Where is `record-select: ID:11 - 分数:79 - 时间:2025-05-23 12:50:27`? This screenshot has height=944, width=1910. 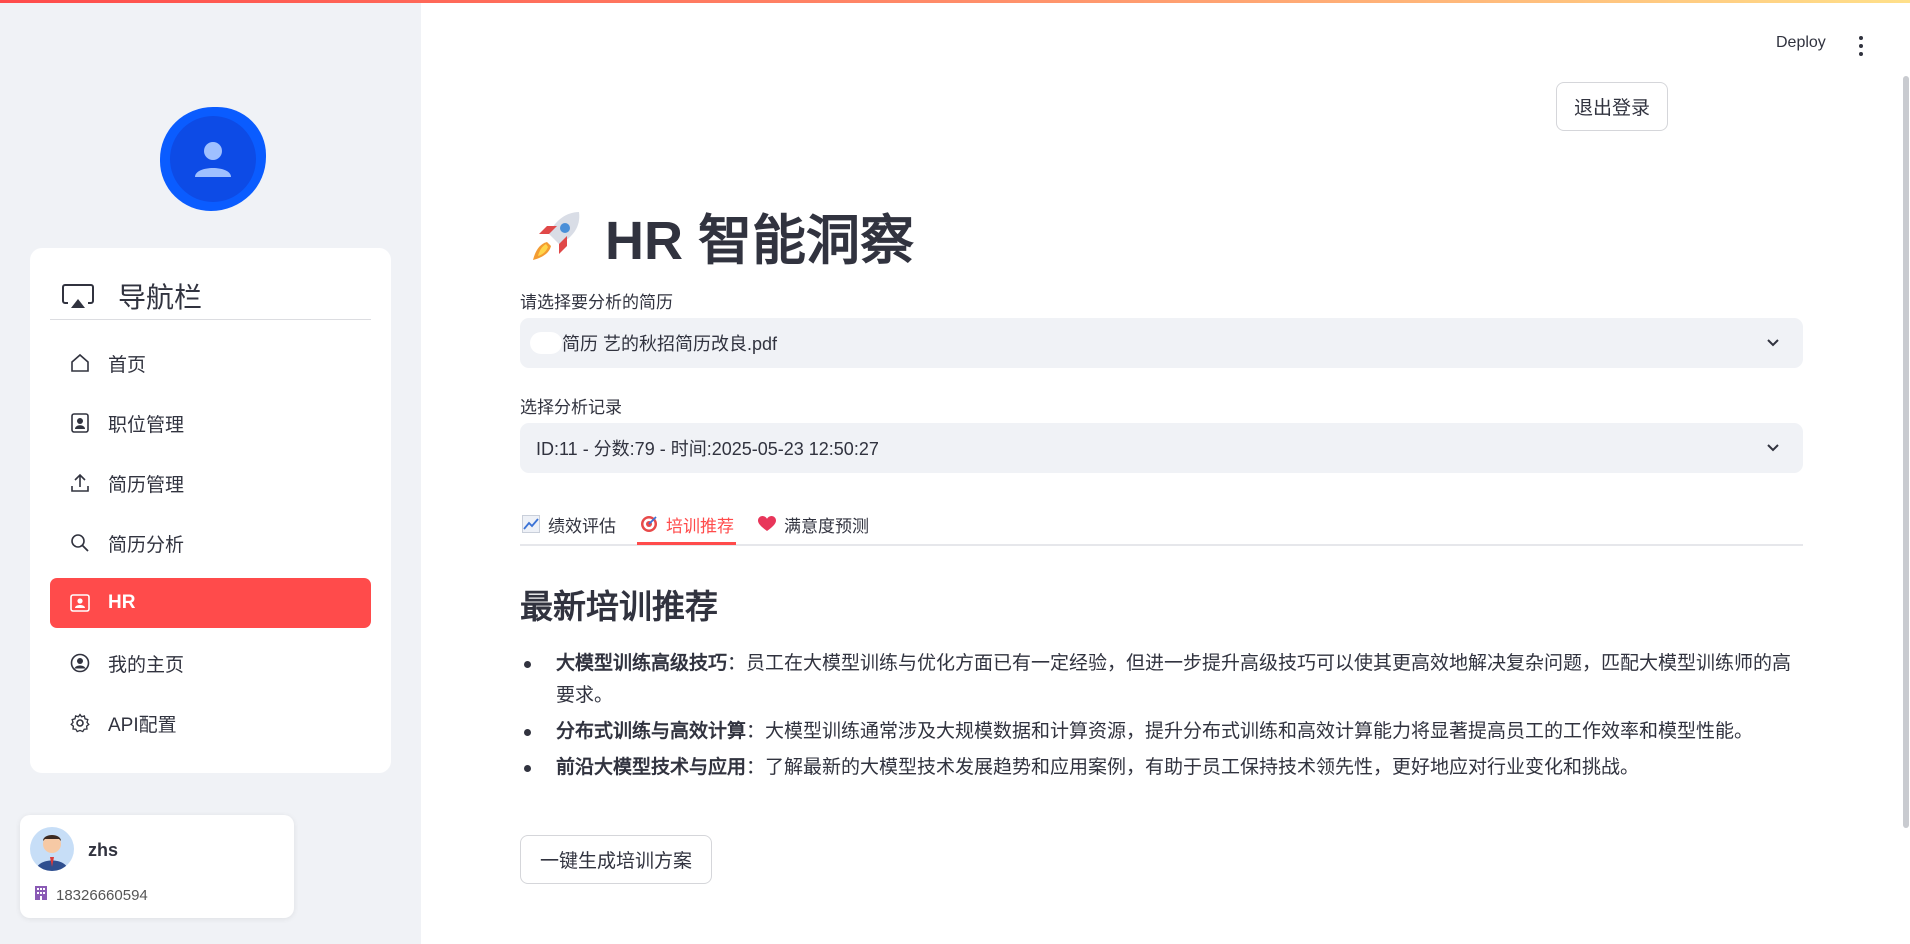
record-select: ID:11 - 分数:79 - 时间:2025-05-23 12:50:27 is located at coordinates (1161, 448).